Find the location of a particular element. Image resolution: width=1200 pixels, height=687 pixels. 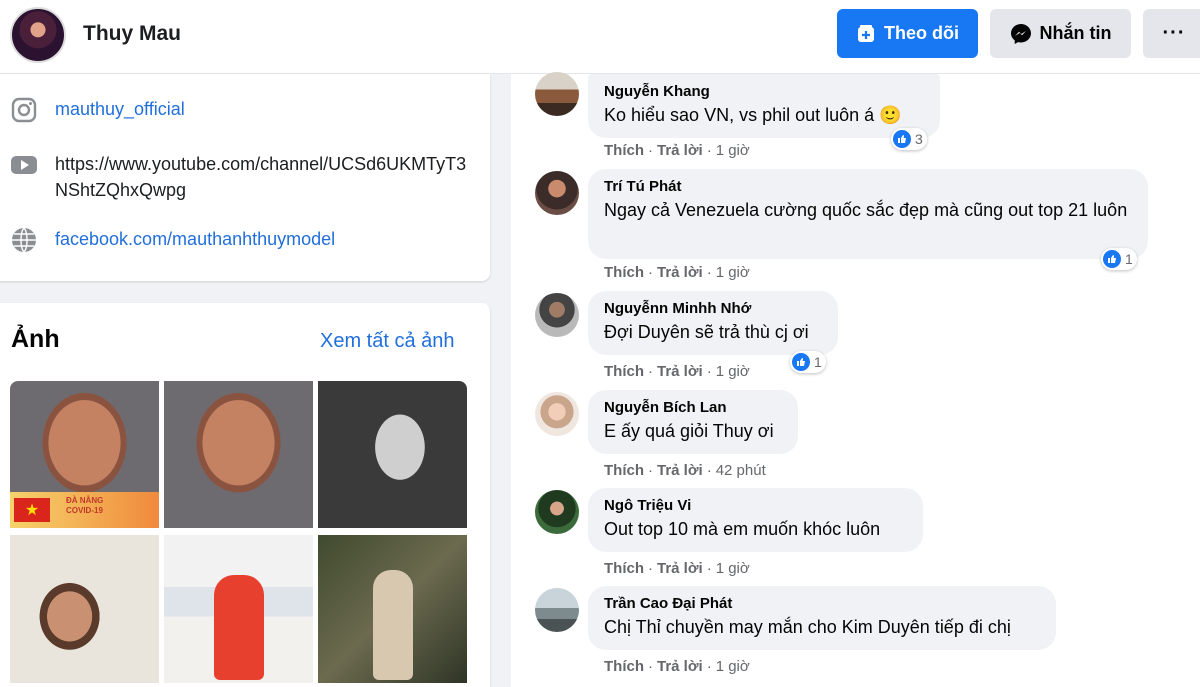

more-label: ··· is located at coordinates (1174, 33).